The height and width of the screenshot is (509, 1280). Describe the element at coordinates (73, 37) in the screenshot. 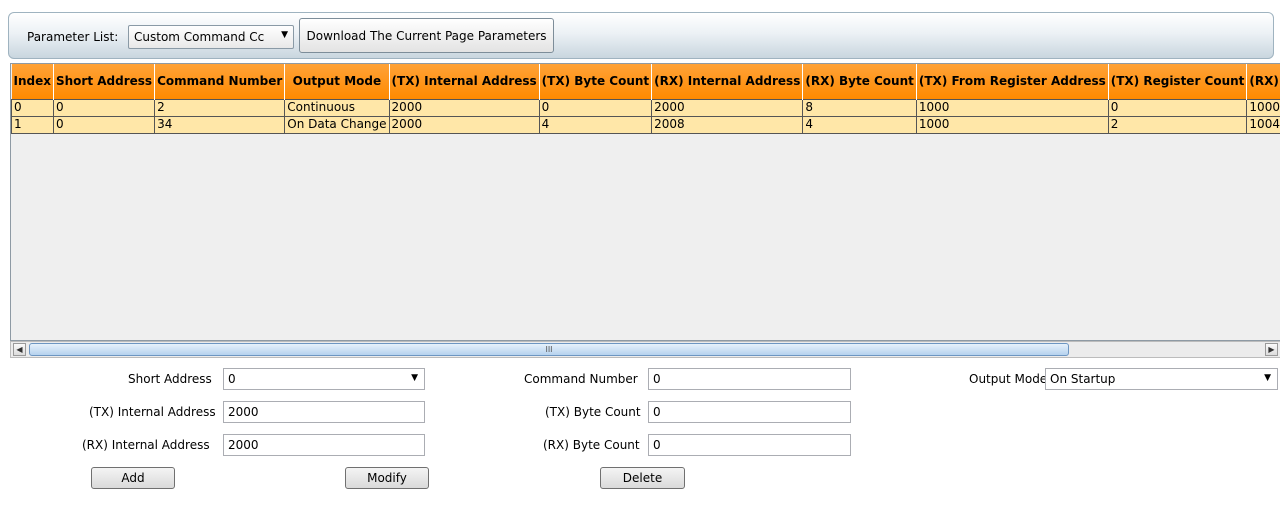

I see `parameter-list-label: Parameter List:` at that location.